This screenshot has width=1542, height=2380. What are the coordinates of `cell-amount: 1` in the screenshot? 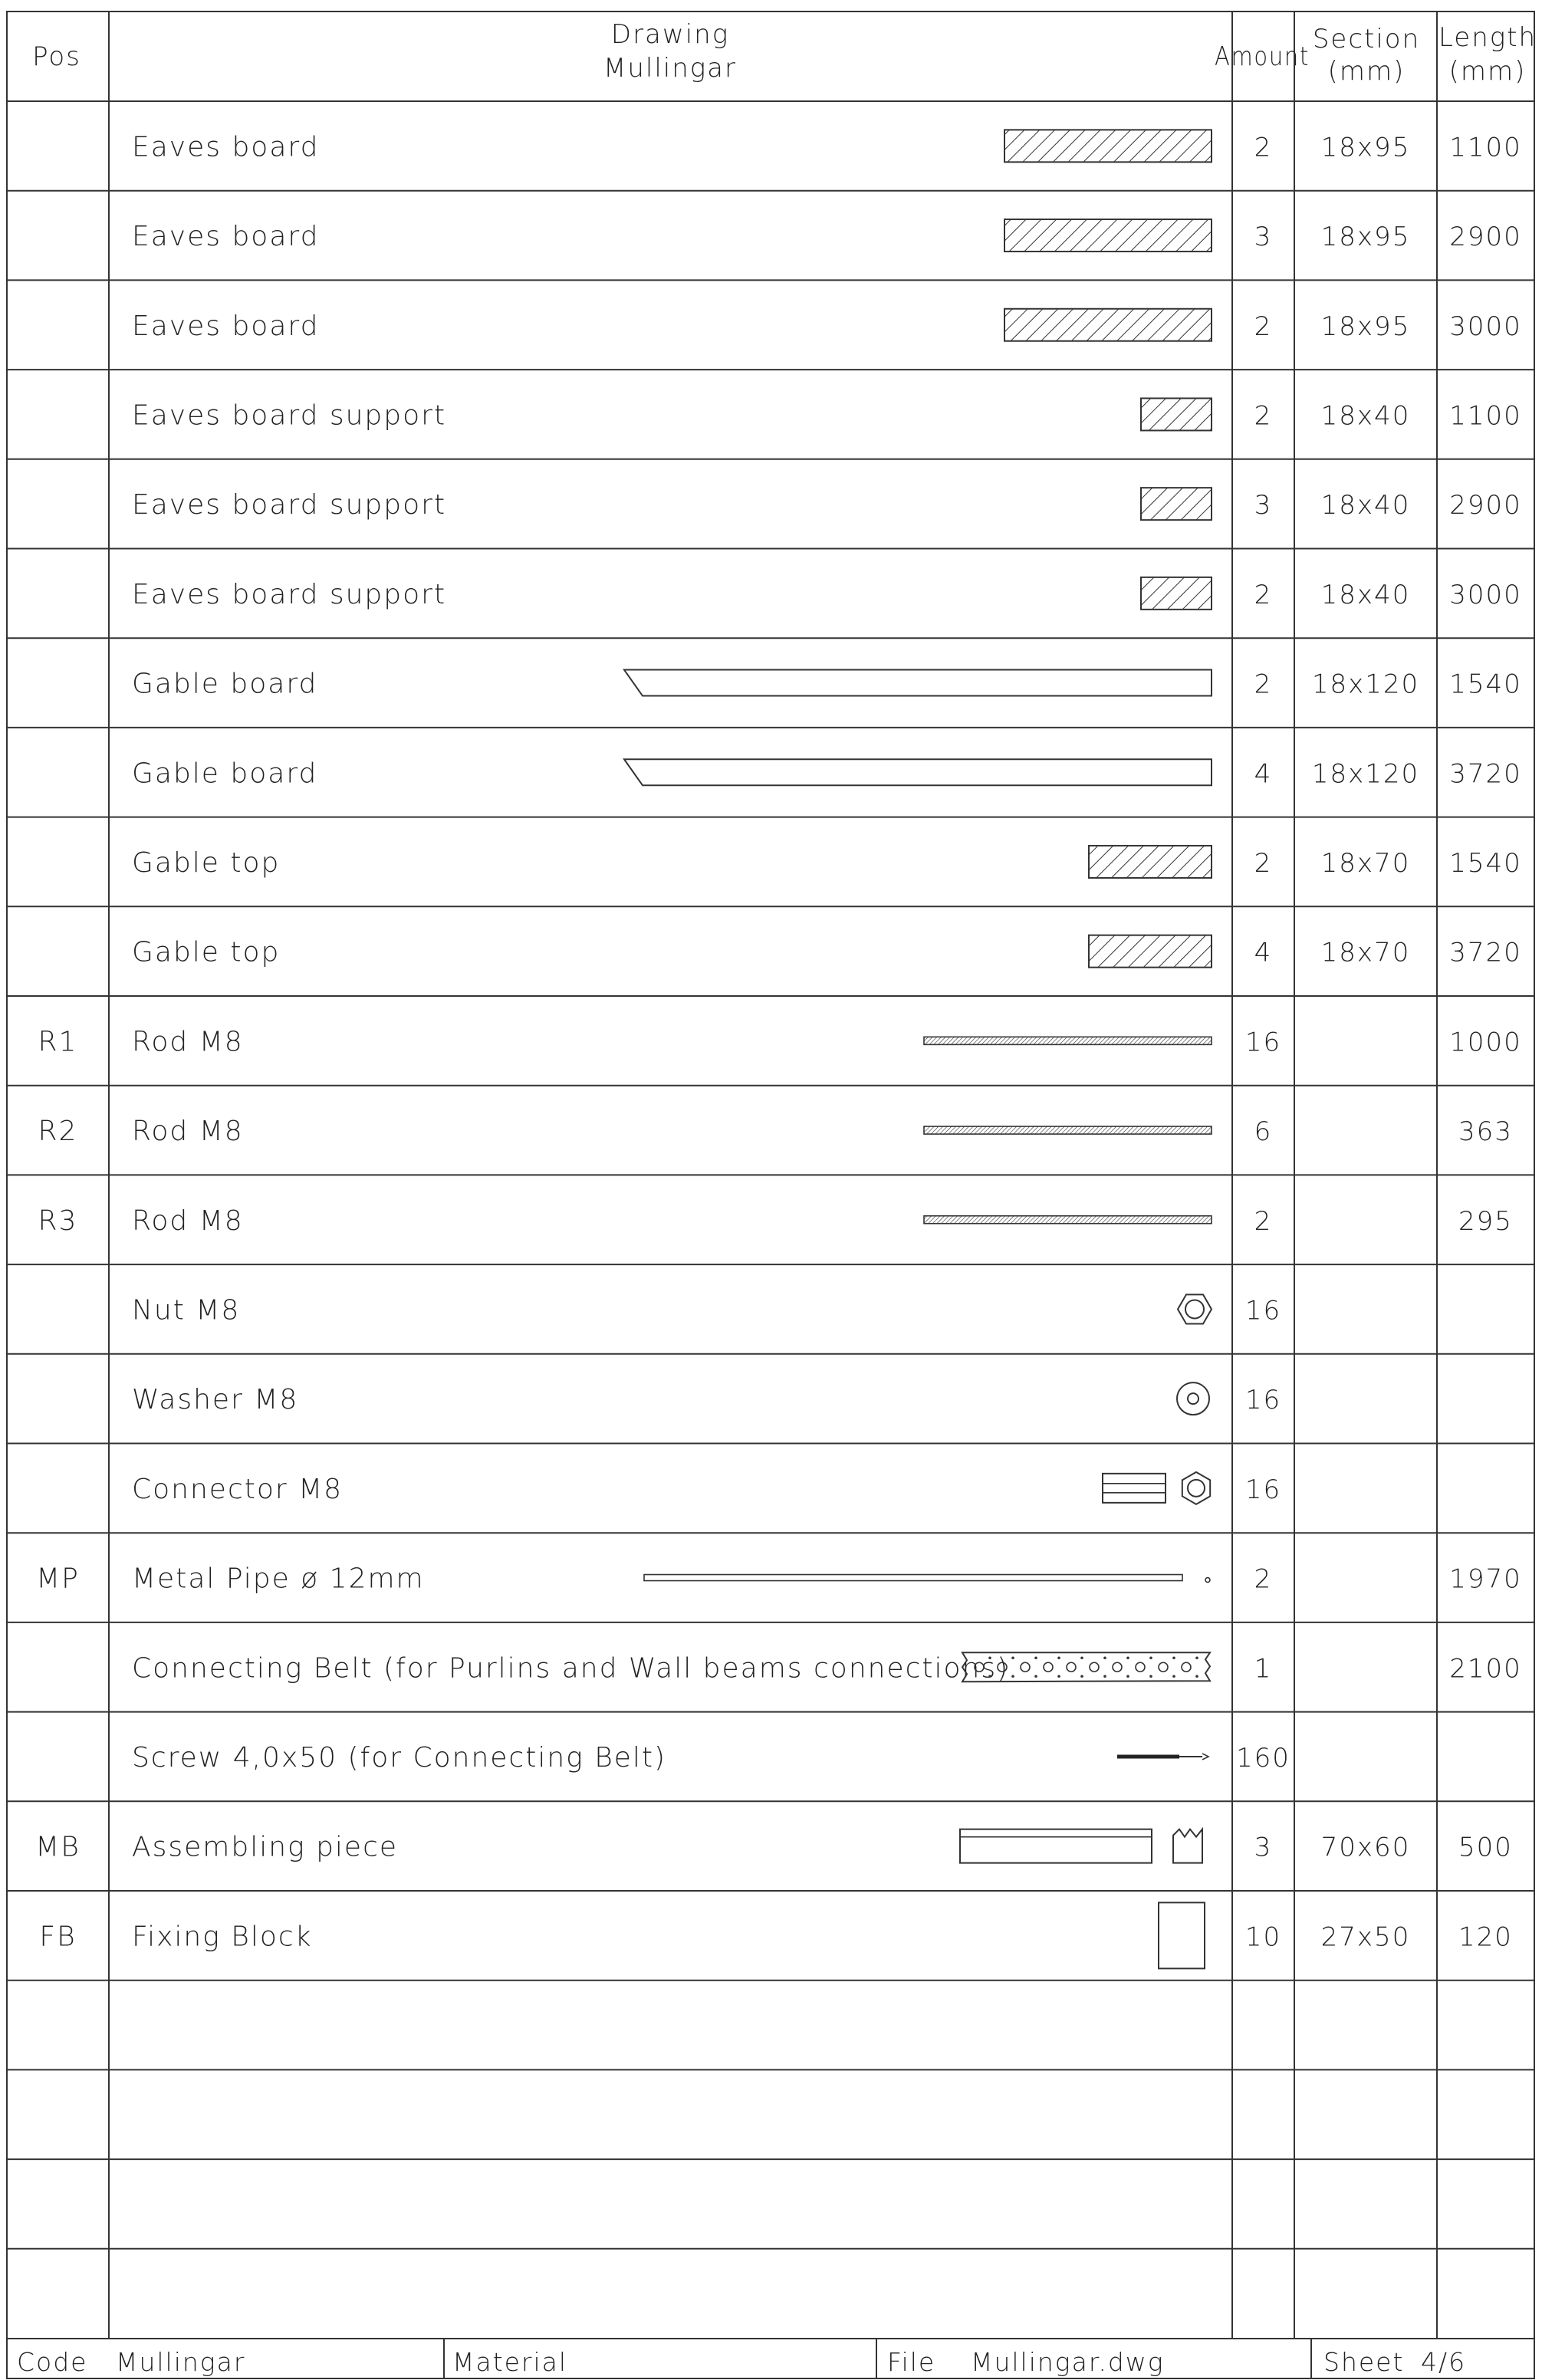 It's located at (1263, 1669).